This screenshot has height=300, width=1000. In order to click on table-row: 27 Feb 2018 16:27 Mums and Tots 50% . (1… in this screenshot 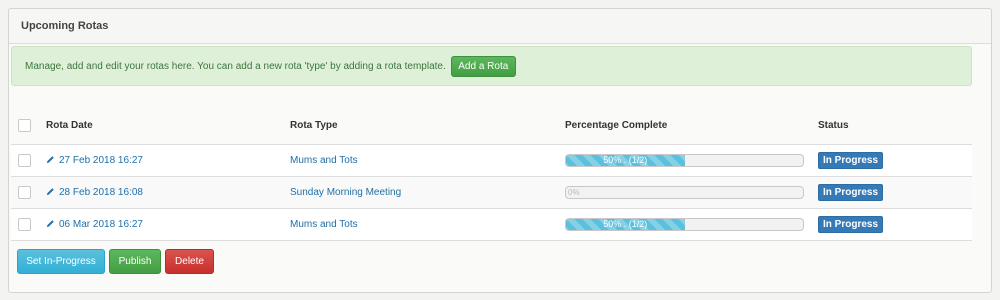, I will do `click(491, 160)`.